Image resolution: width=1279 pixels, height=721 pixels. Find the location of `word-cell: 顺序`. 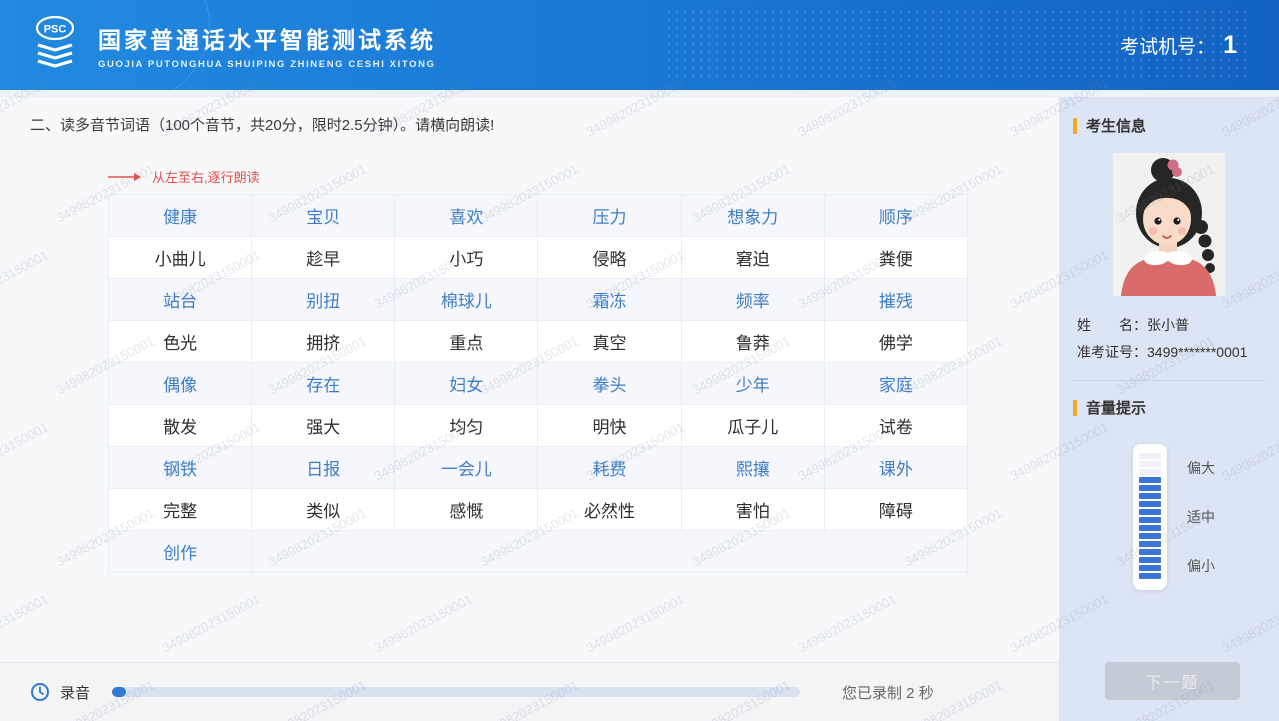

word-cell: 顺序 is located at coordinates (896, 215).